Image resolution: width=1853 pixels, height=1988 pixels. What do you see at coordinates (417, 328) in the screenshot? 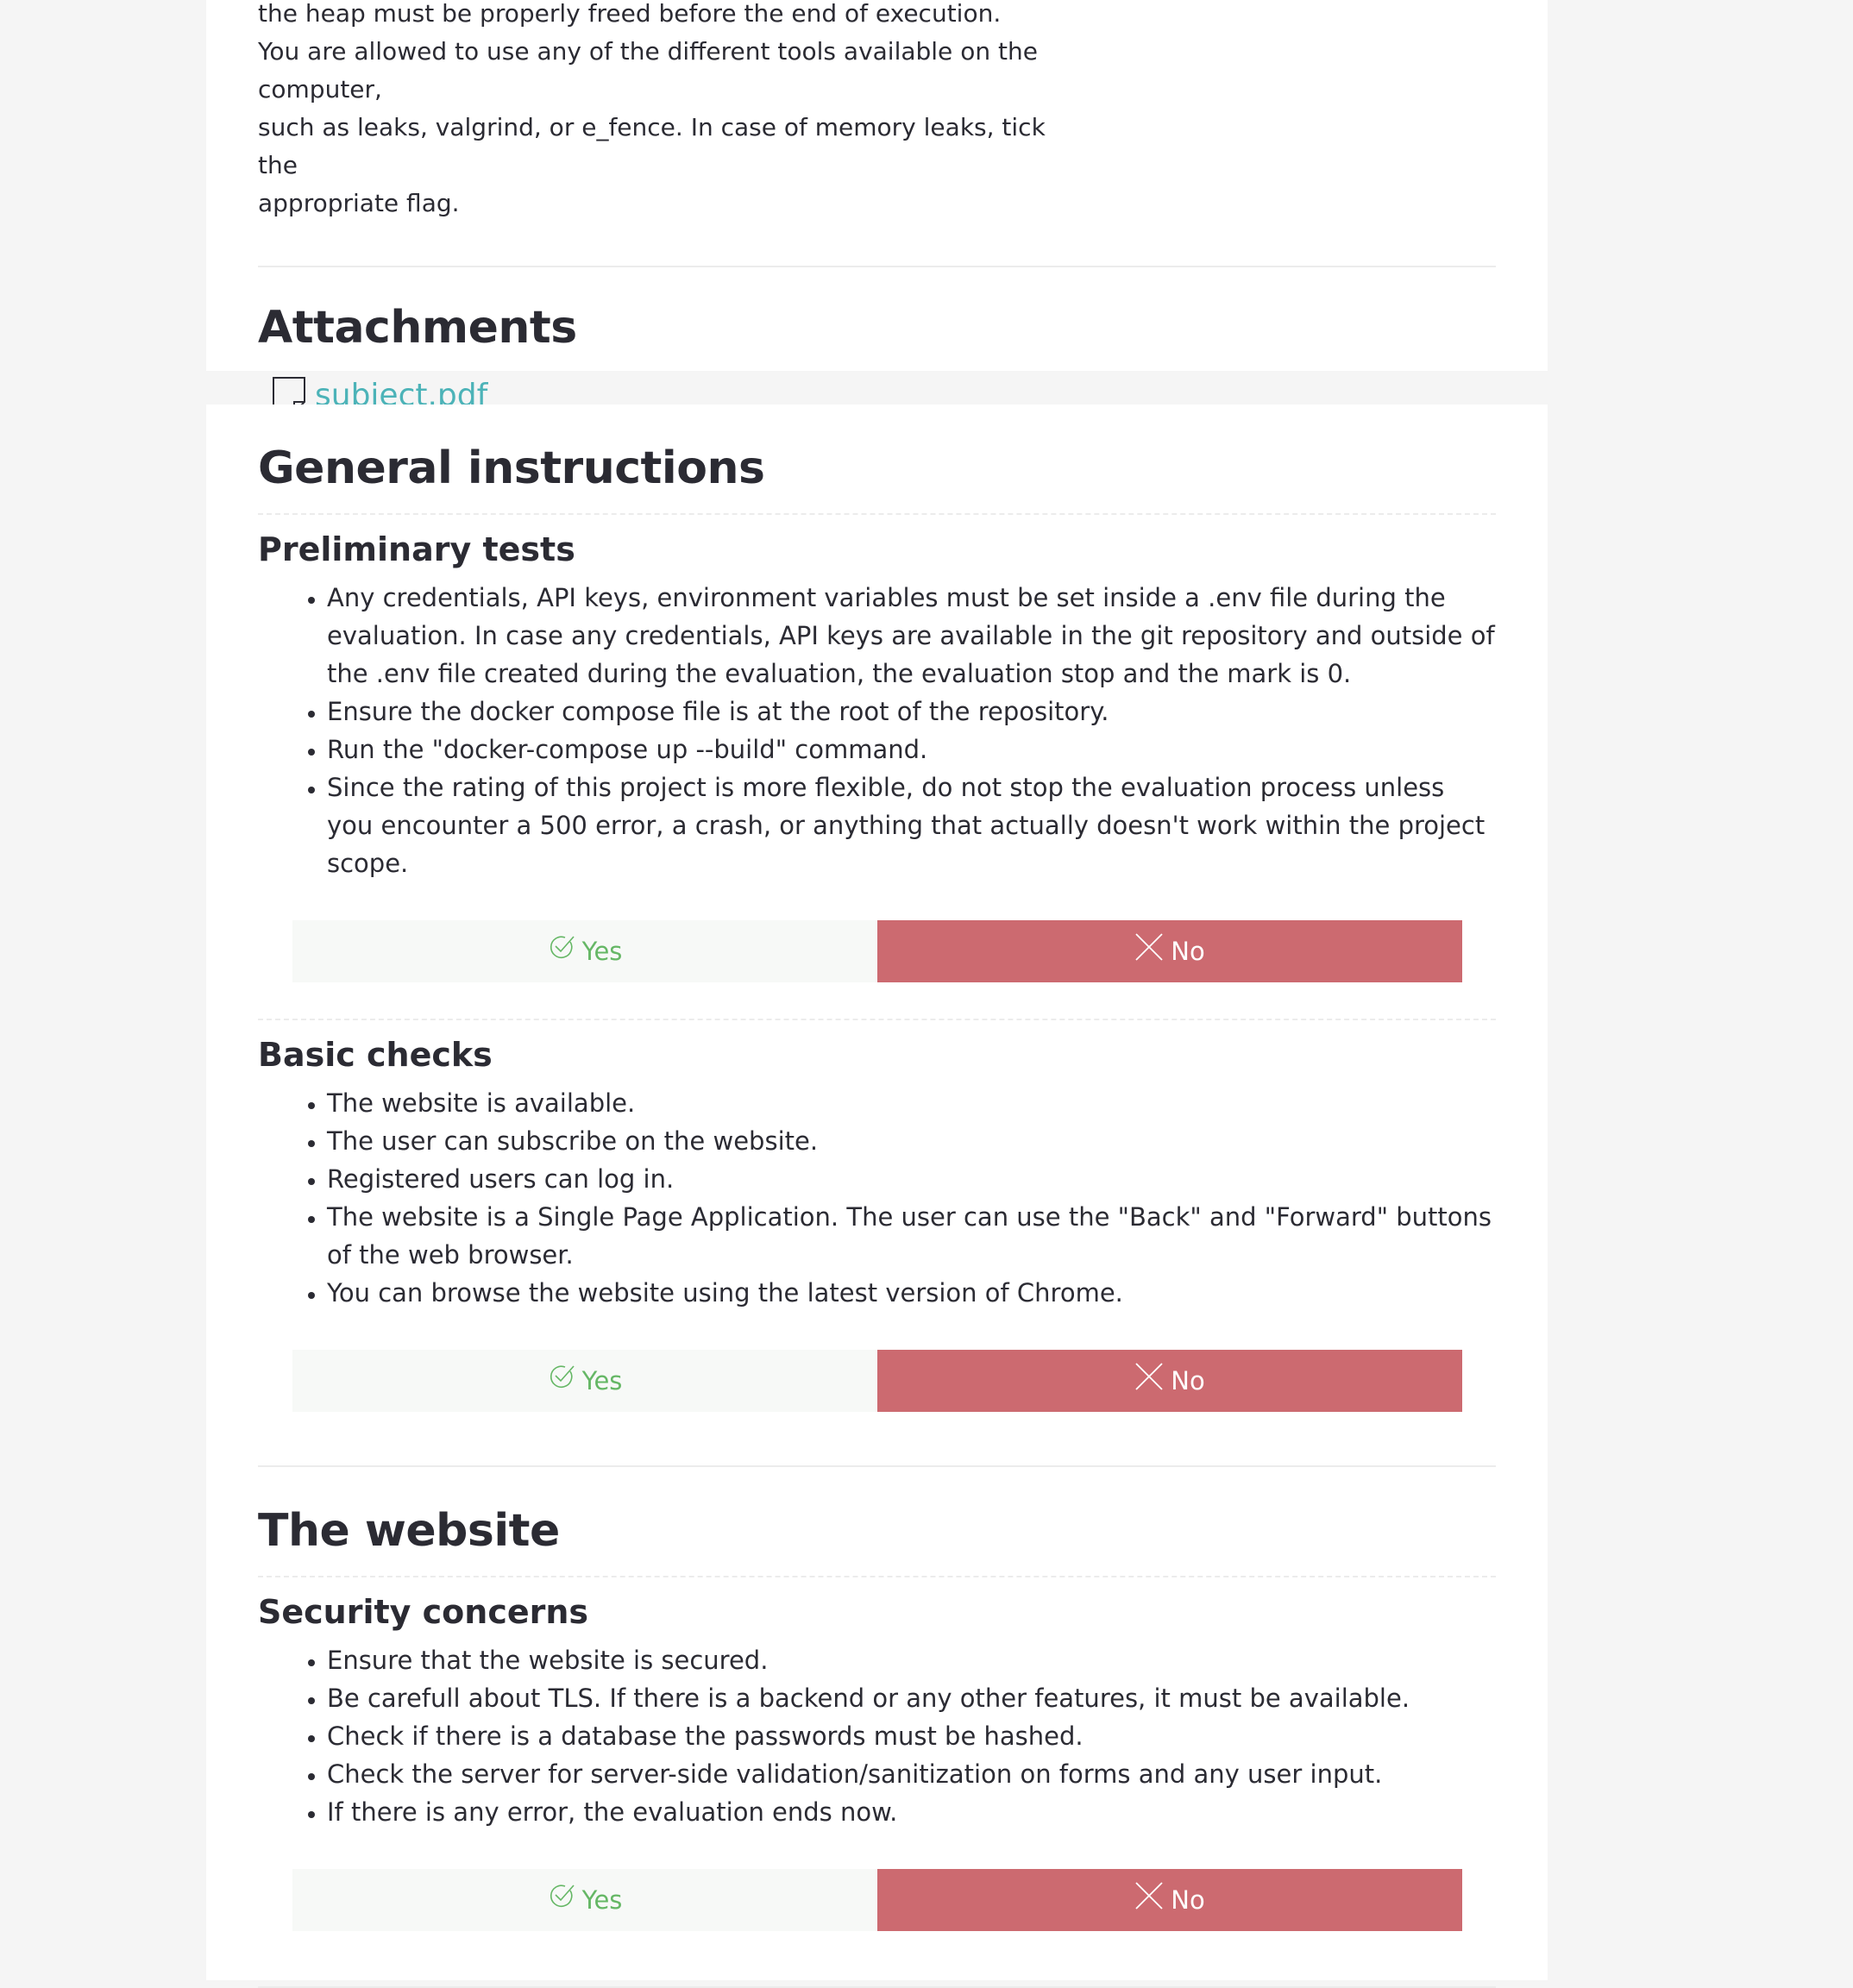
I see `attachments-heading: Attachments` at bounding box center [417, 328].